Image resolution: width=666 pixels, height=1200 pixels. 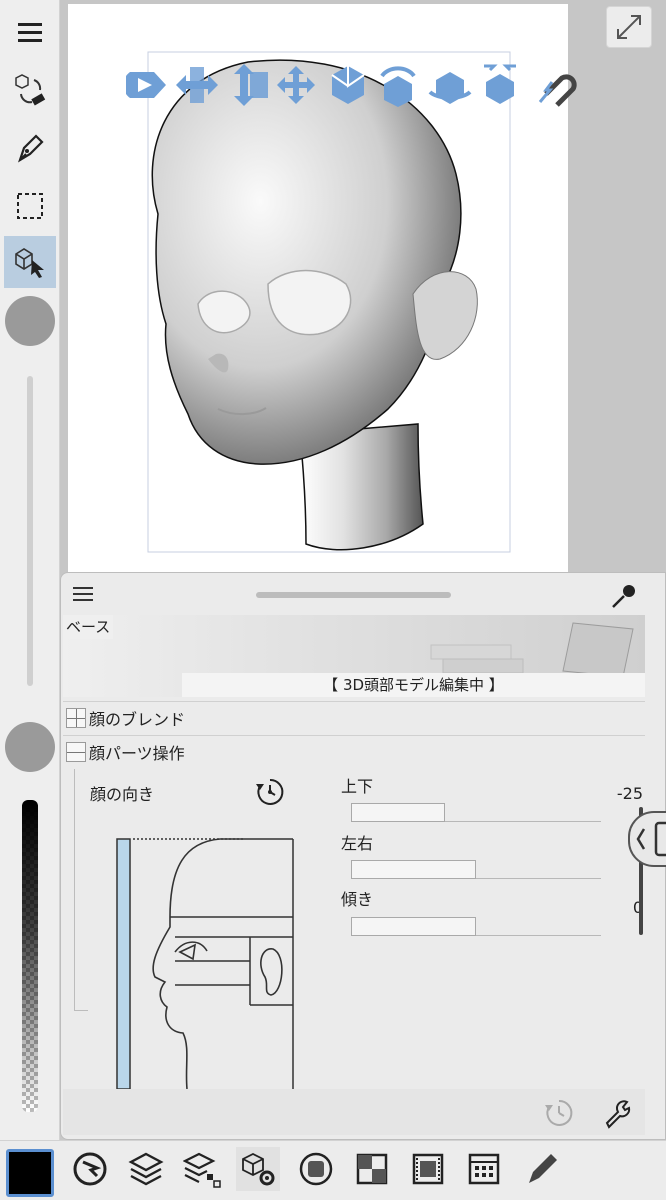 What do you see at coordinates (30, 531) in the screenshot?
I see `brush-size-slider` at bounding box center [30, 531].